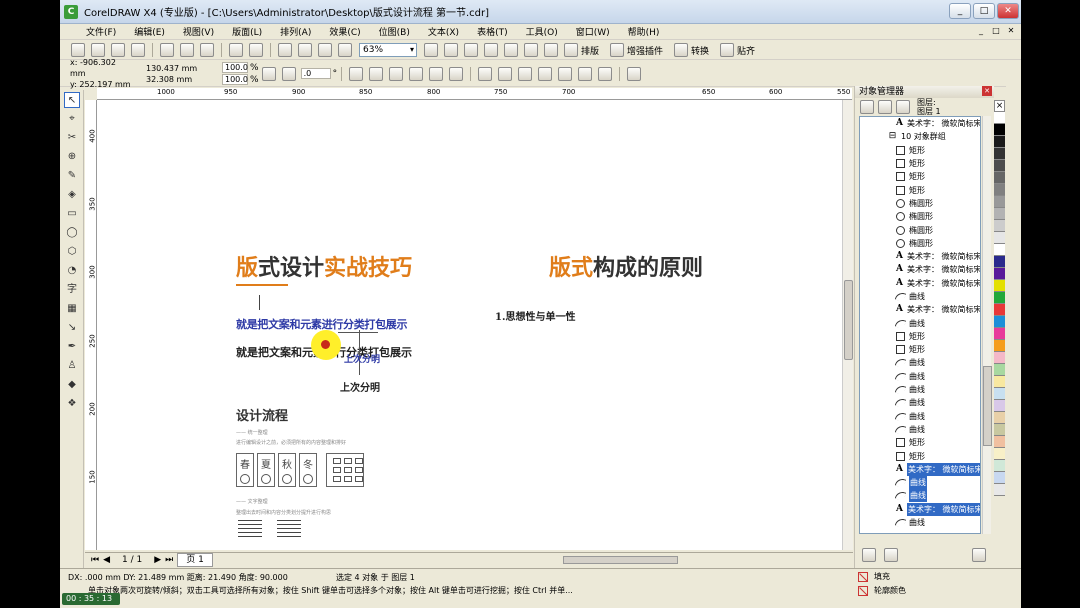  What do you see at coordinates (620, 560) in the screenshot?
I see `canvas-horizontal-scrollbar` at bounding box center [620, 560].